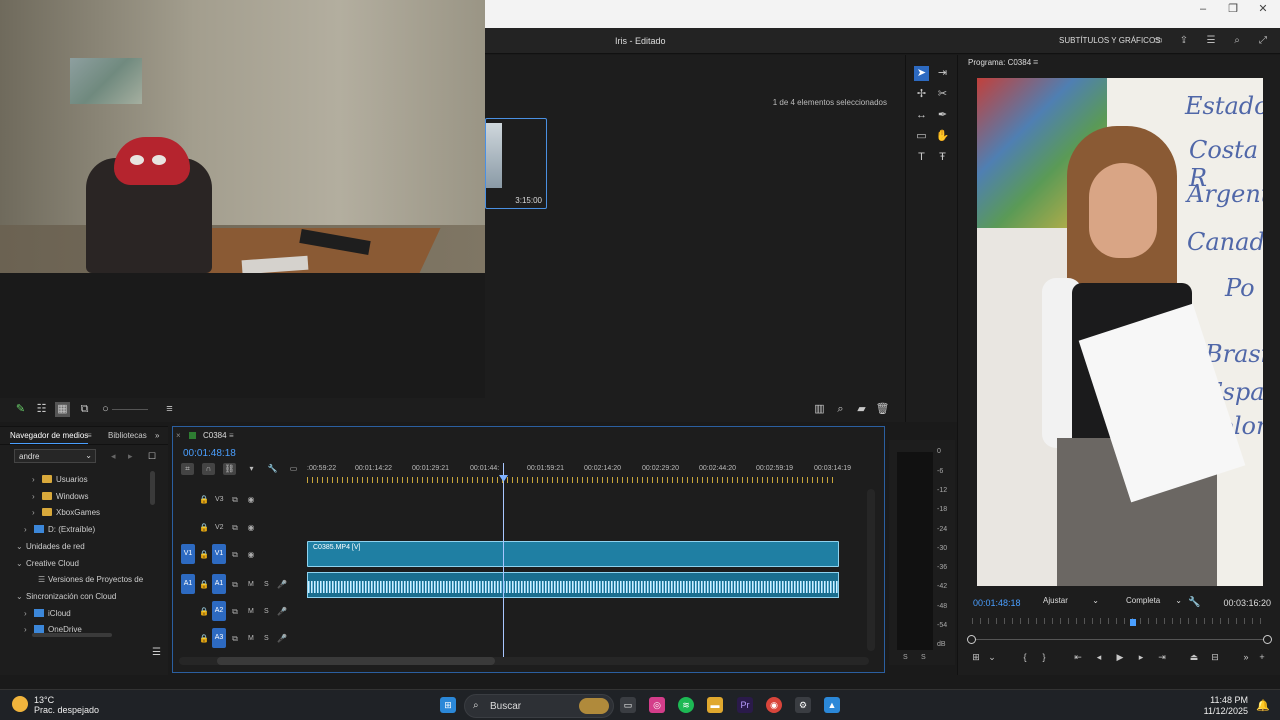 The image size is (1280, 720). What do you see at coordinates (992, 657) in the screenshot?
I see `chevron-down-icon: ⌄` at bounding box center [992, 657].